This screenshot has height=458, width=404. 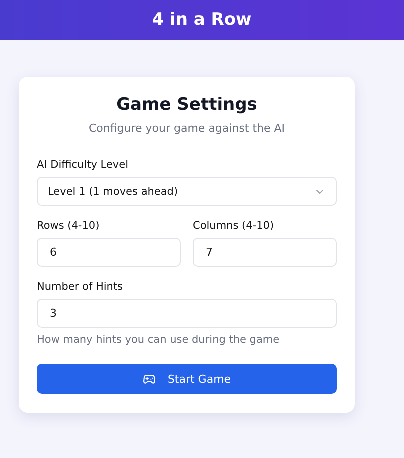 What do you see at coordinates (202, 20) in the screenshot?
I see `app-title: 4 in a Row` at bounding box center [202, 20].